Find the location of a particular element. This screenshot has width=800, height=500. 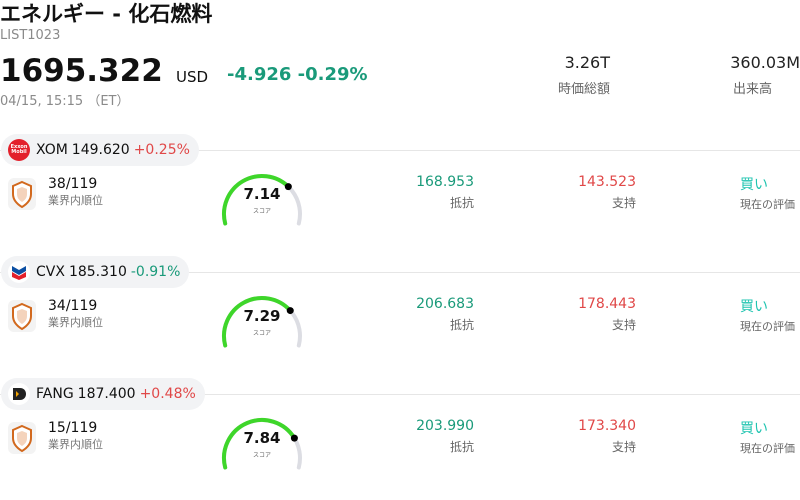

industry-rank: 15/119 is located at coordinates (73, 428).